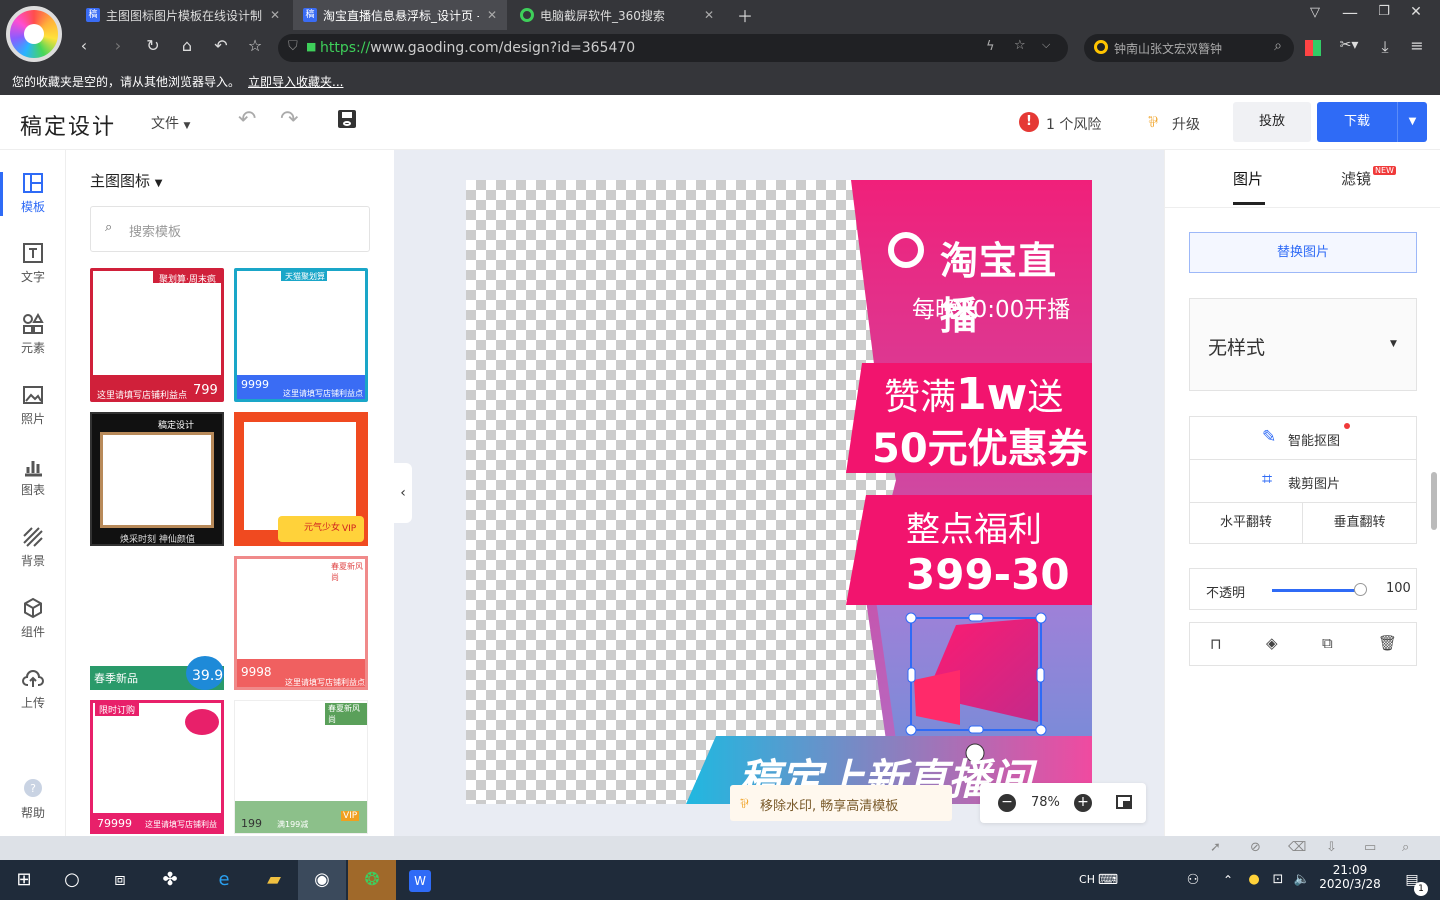  What do you see at coordinates (1387, 643) in the screenshot?
I see `delete-icon: 🗑` at bounding box center [1387, 643].